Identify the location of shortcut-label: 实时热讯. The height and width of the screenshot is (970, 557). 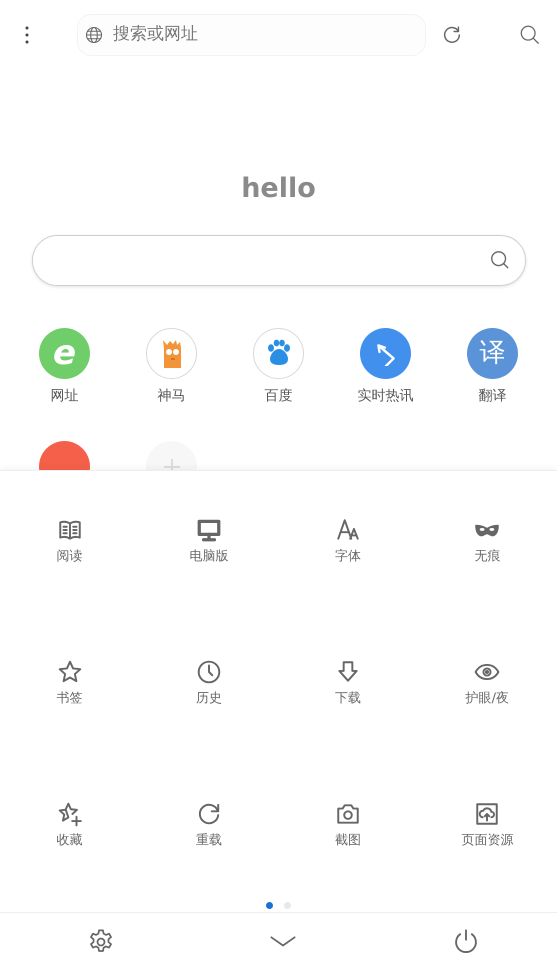
(386, 395).